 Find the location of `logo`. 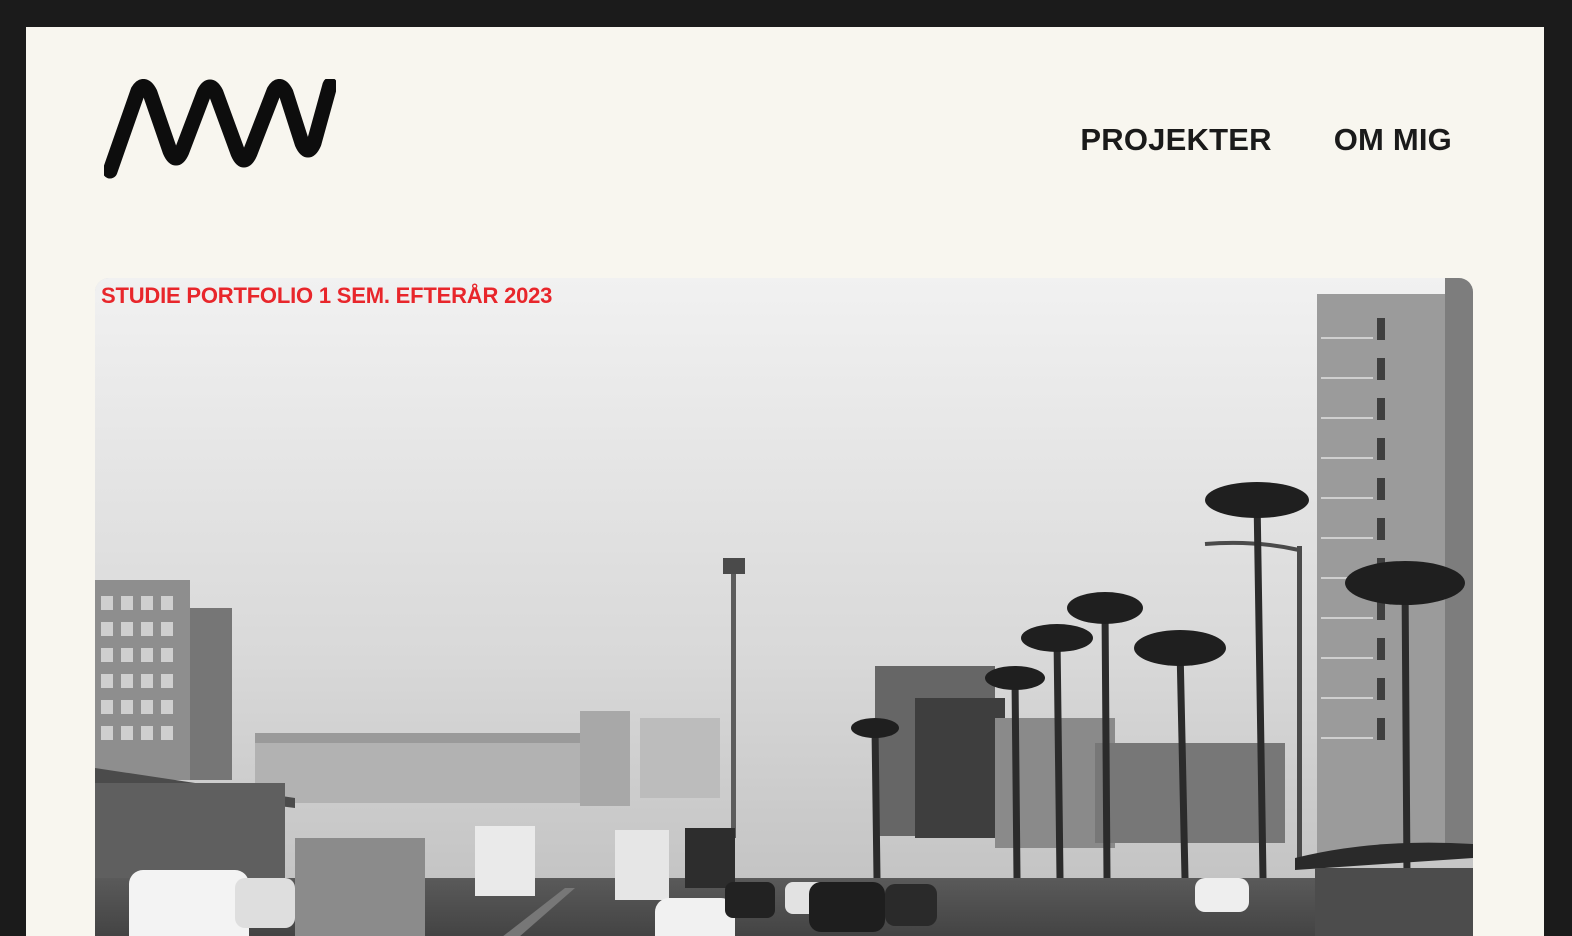

logo is located at coordinates (220, 128).